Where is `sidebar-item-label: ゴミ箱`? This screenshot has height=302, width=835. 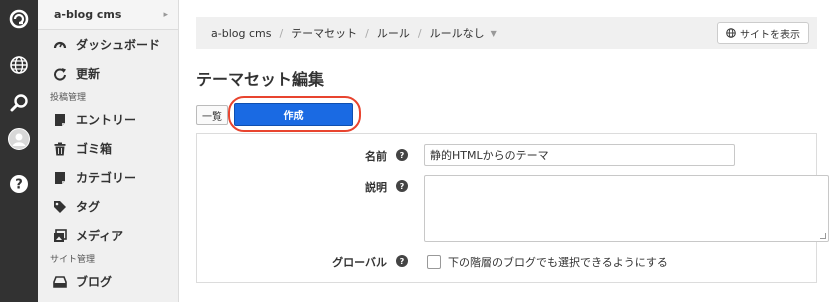
sidebar-item-label: ゴミ箱 is located at coordinates (94, 149).